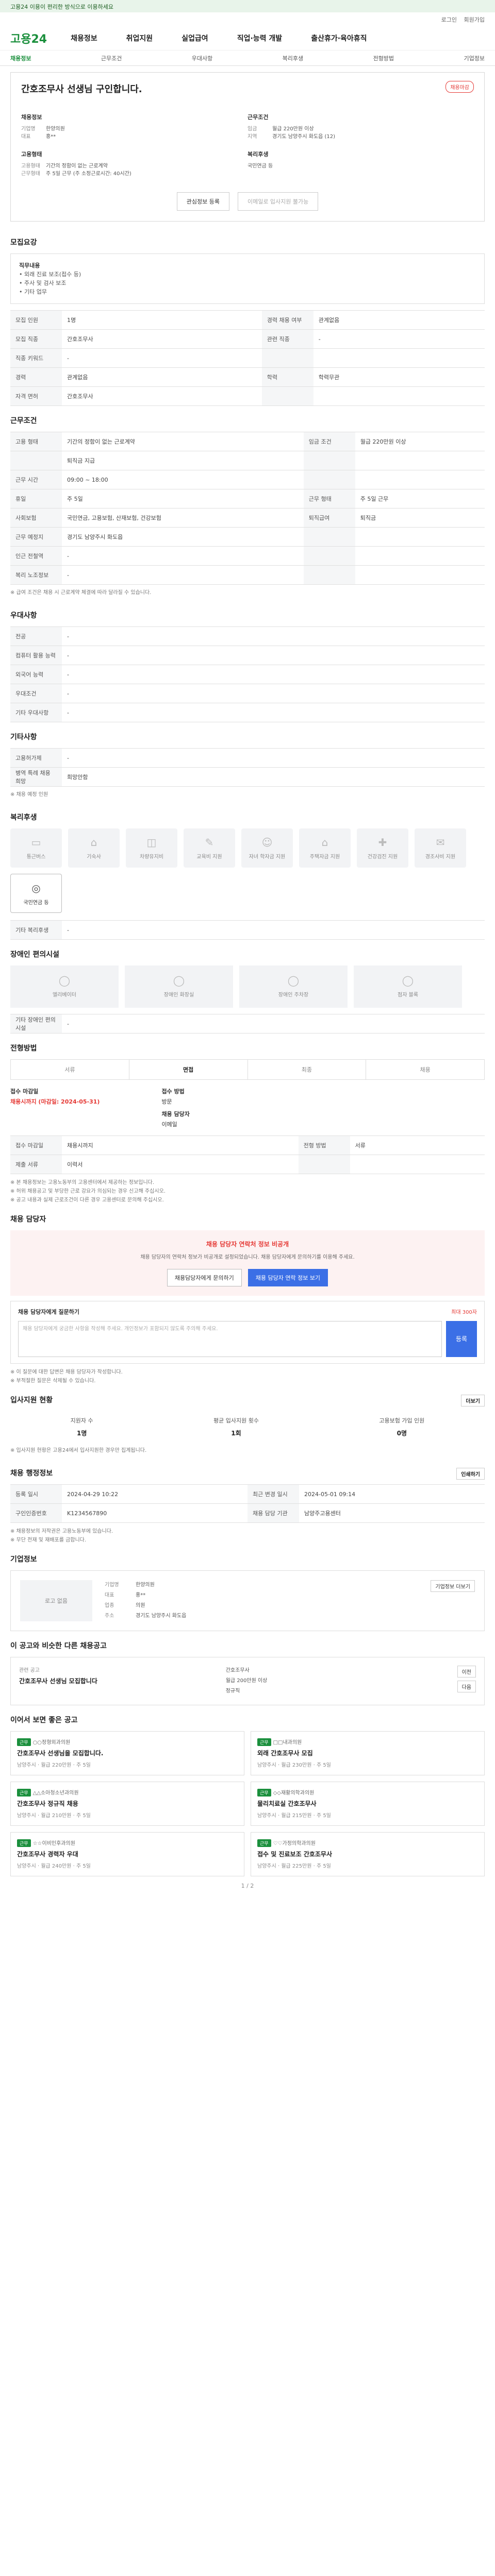  Describe the element at coordinates (87, 1200) in the screenshot. I see `note-item: ※ 공고 내용과 실제 근로조건이 다른 경우 고용센터로 문의해 주십시오.` at that location.